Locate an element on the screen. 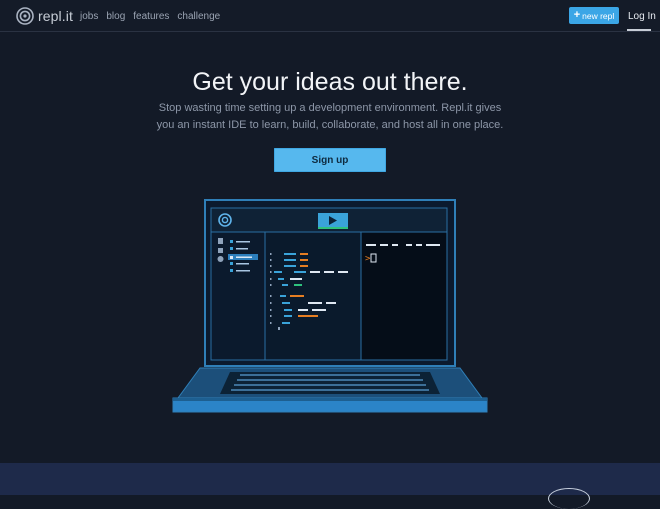 This screenshot has width=660, height=509. nav-link-blog: blog is located at coordinates (115, 16).